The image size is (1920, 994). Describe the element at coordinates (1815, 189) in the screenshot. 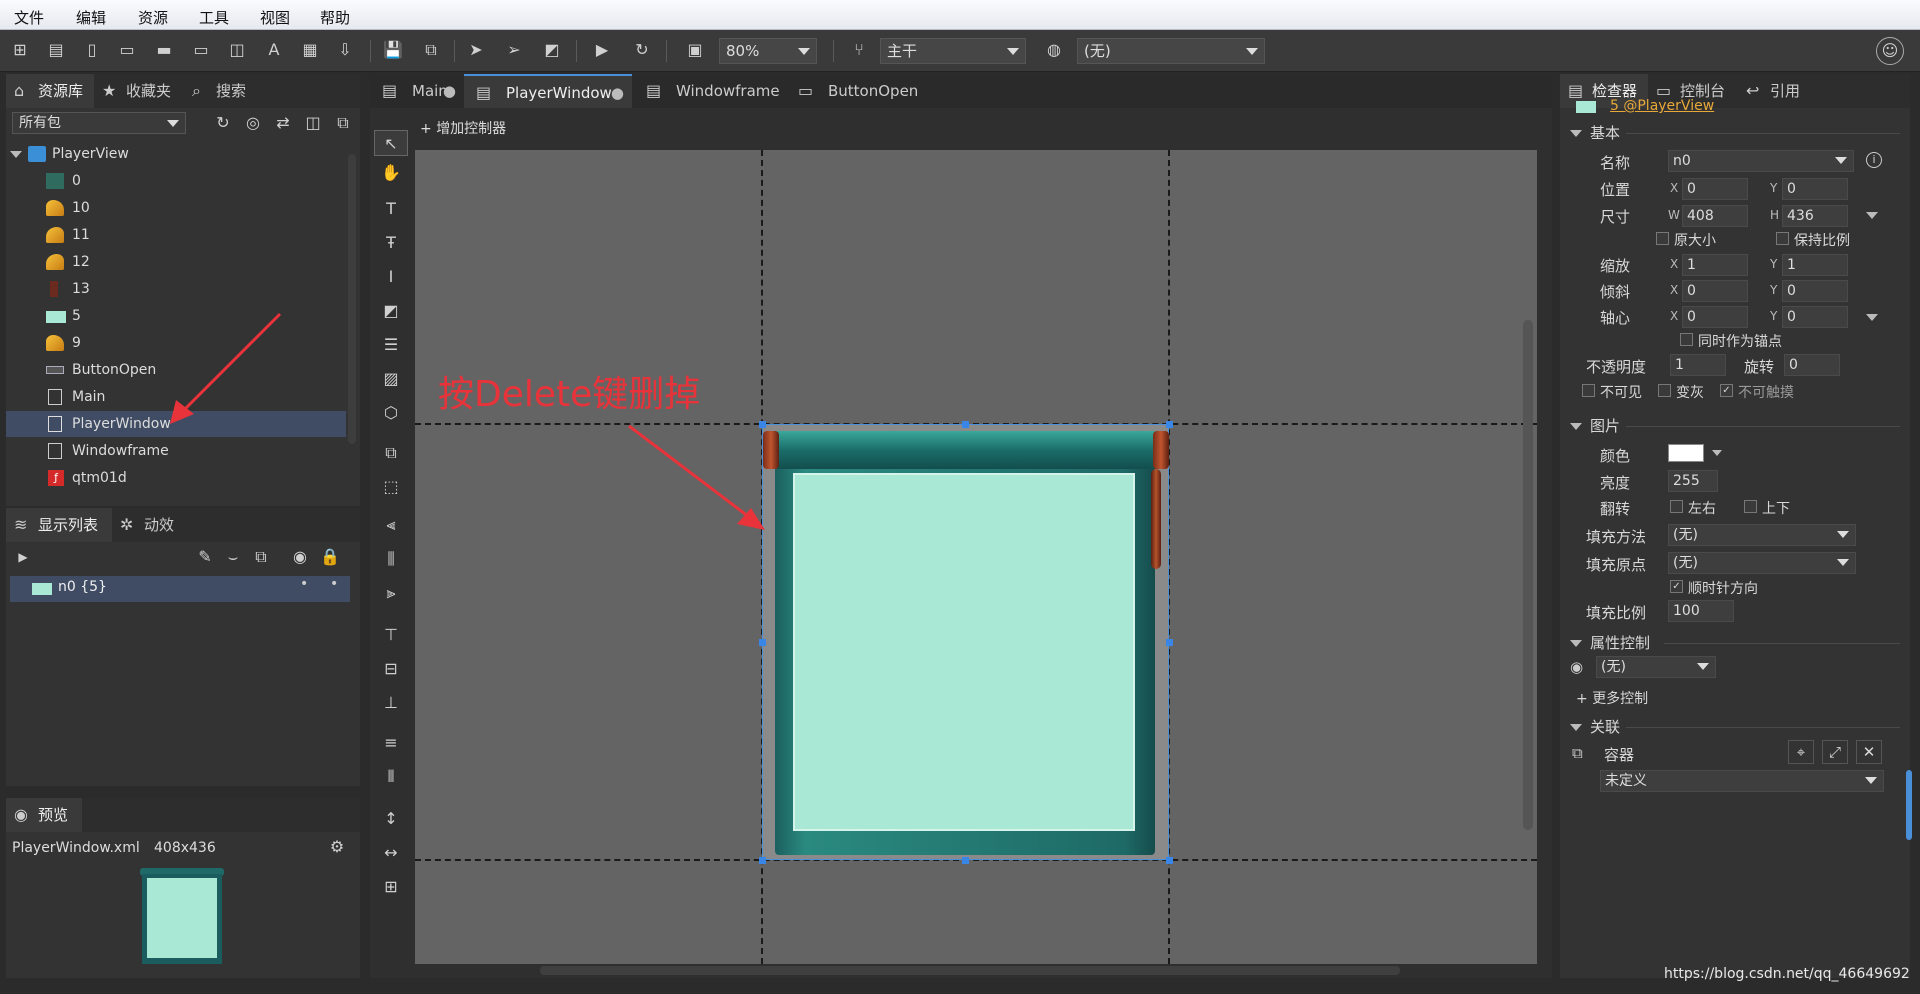

I see `pos-y-input: 0` at that location.